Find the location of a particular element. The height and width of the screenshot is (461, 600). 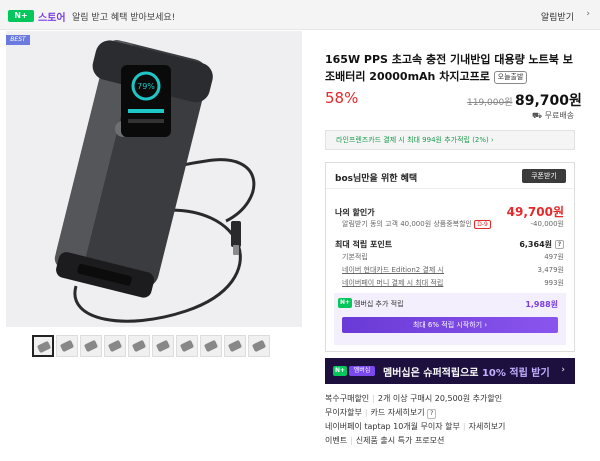

info-row-event: 이벤트 | 신제품 출시 특가 프로모션 is located at coordinates (385, 440).